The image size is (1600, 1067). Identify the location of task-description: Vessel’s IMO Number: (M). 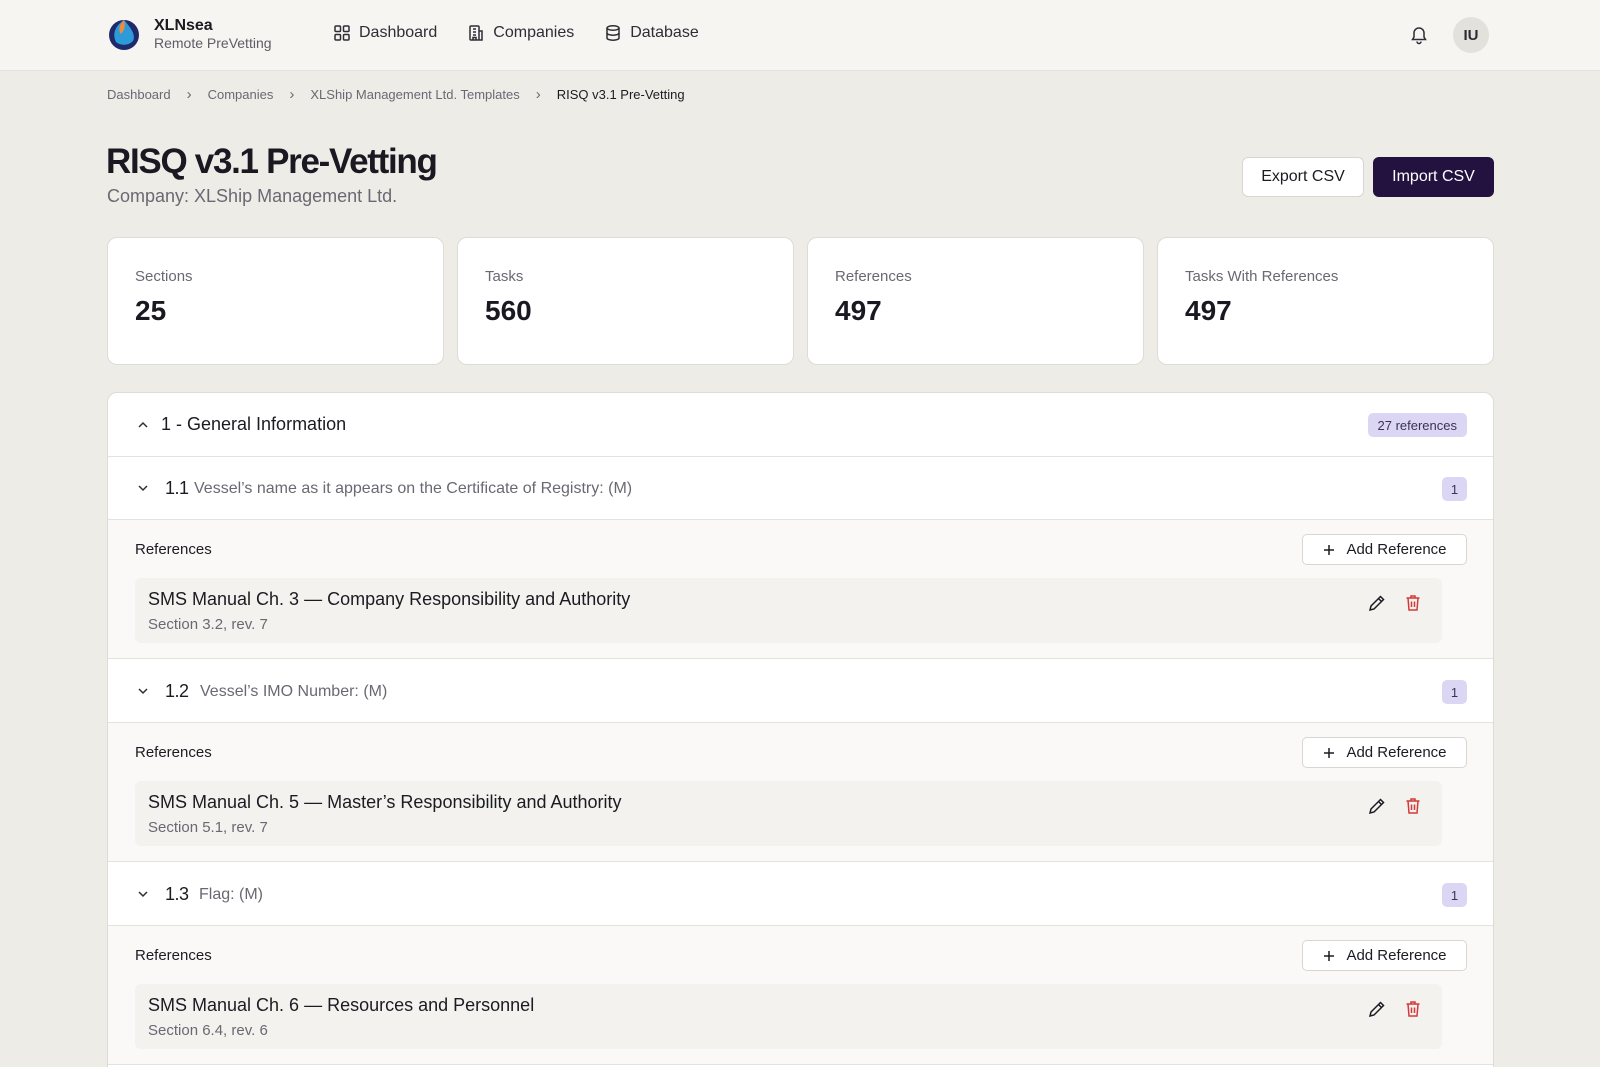
(294, 691).